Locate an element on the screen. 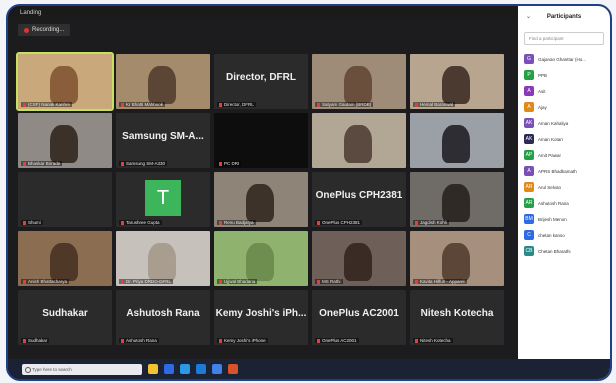 The width and height of the screenshot is (616, 383). participant-label-text: OnePlus CPH2381 is located at coordinates (341, 222).